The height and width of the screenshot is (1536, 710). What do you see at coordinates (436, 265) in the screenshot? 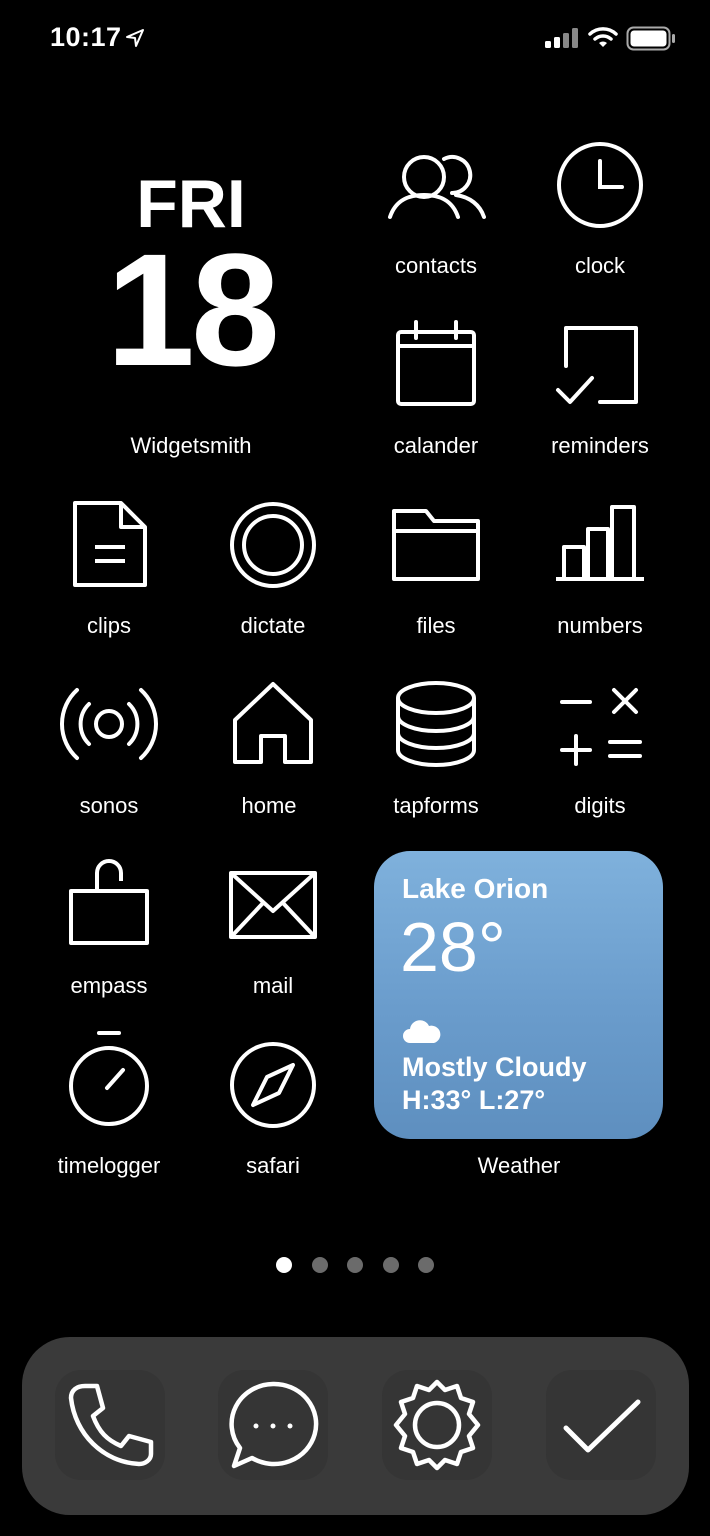
I see `contacts-label: contacts` at bounding box center [436, 265].